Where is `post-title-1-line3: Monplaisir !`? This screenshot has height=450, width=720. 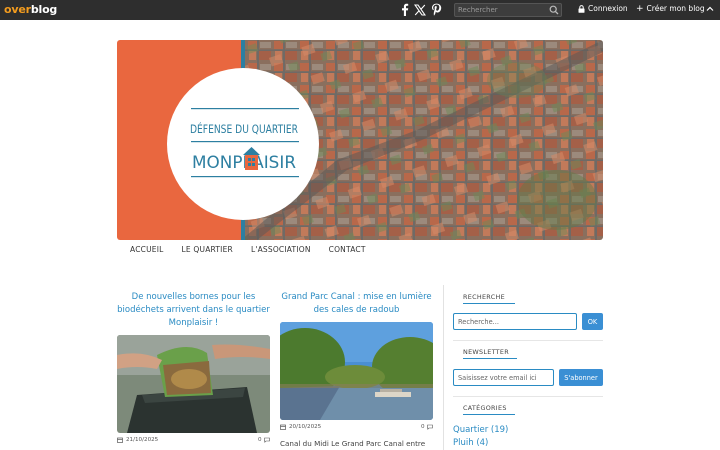 post-title-1-line3: Monplaisir ! is located at coordinates (193, 323).